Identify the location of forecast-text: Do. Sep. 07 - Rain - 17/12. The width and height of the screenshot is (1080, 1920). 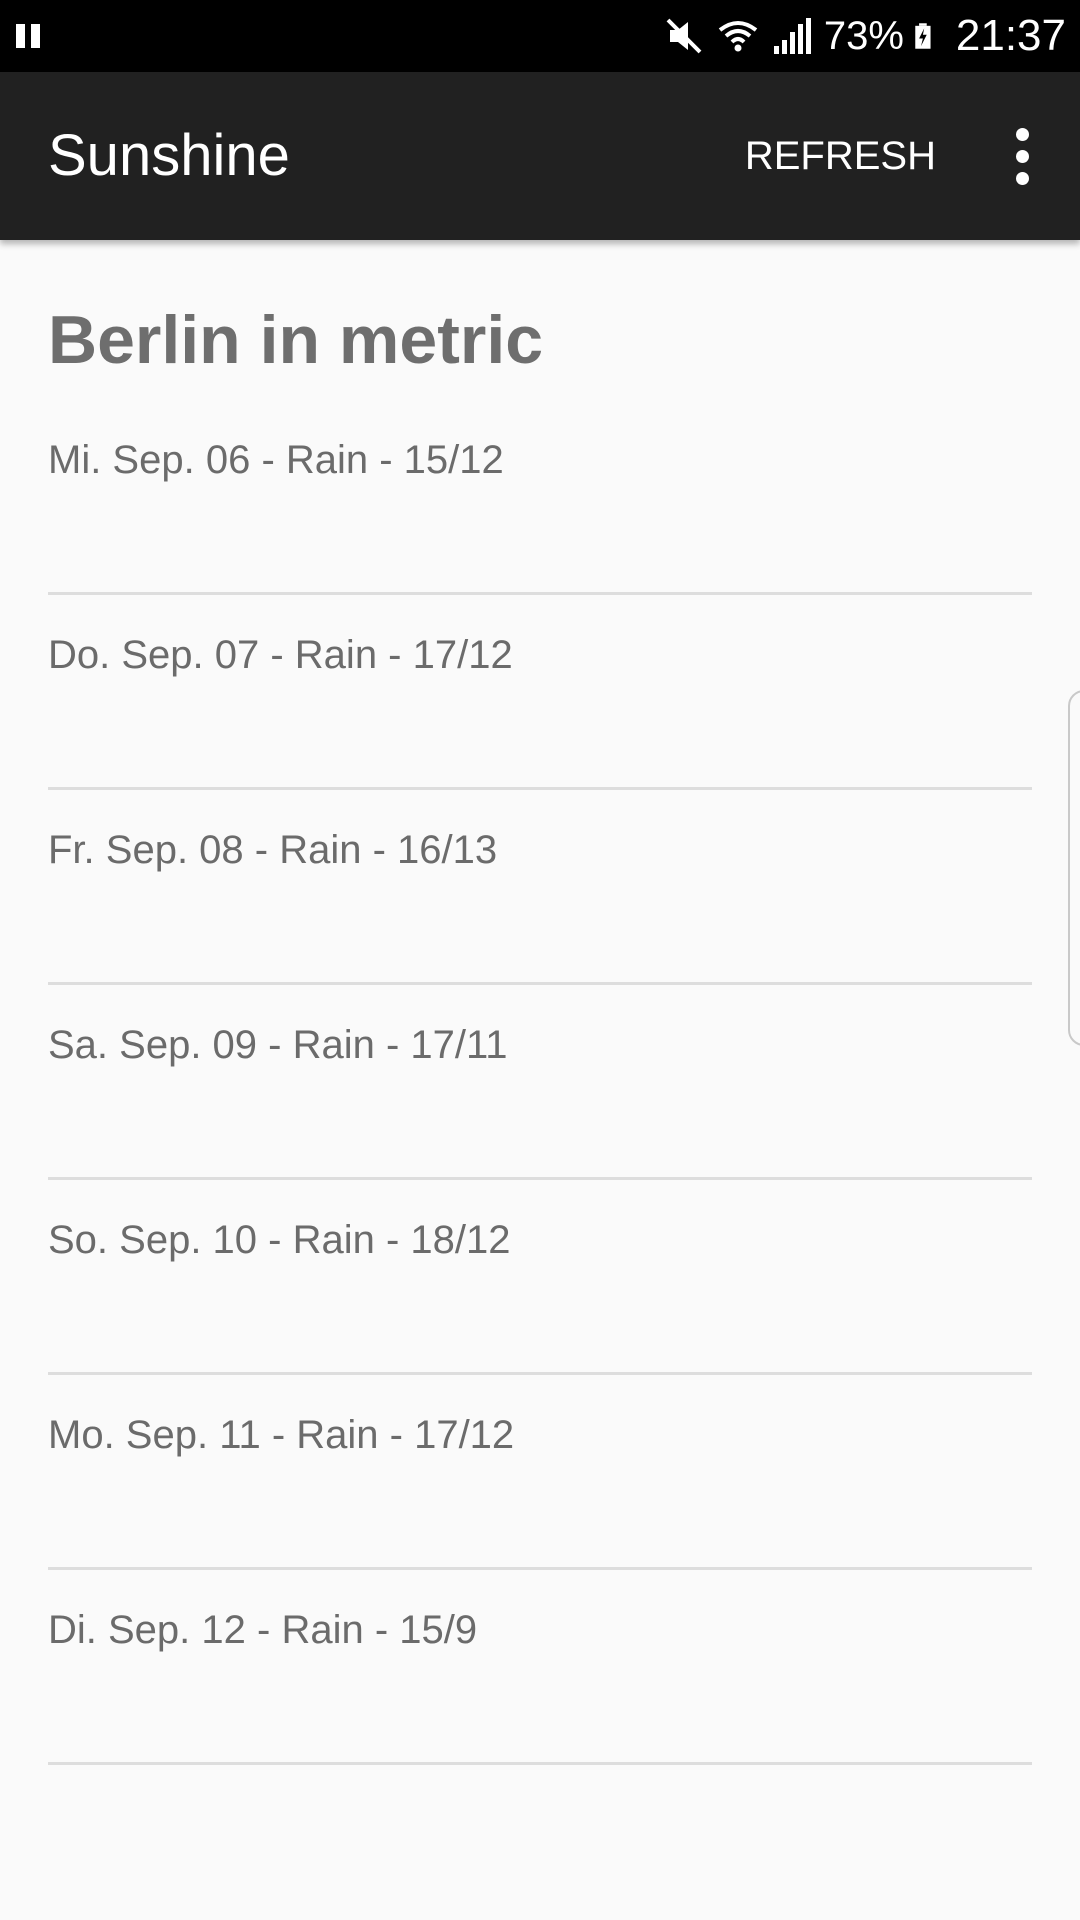
(280, 655).